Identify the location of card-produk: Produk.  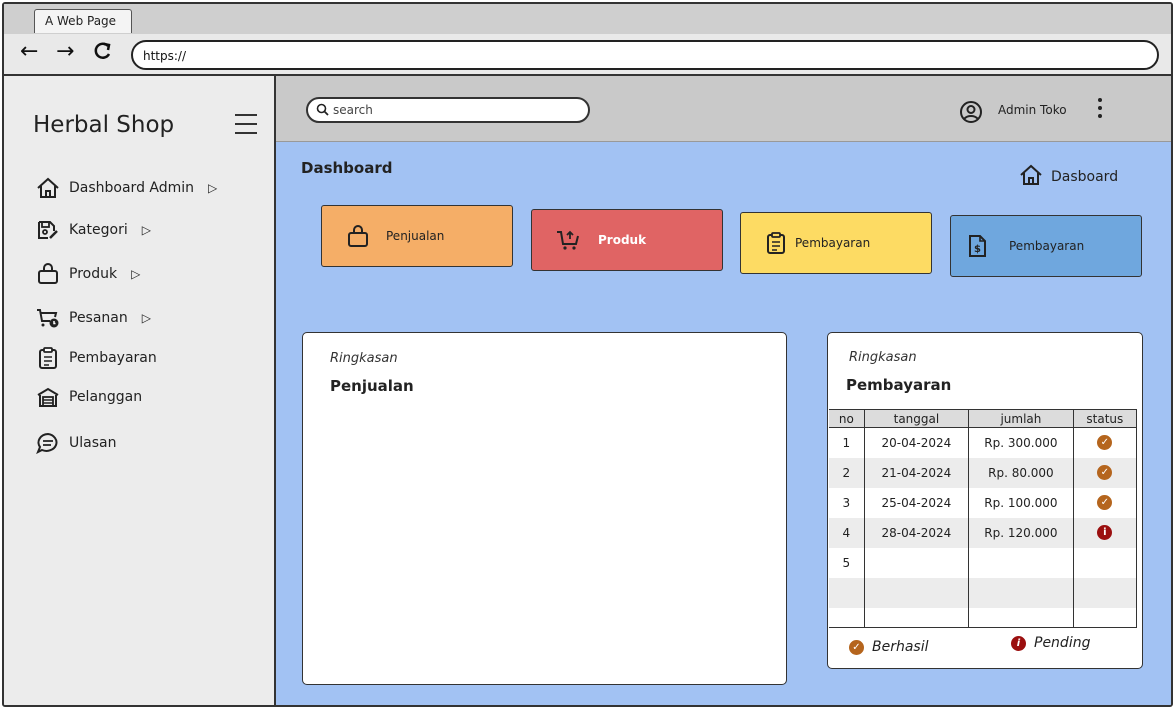
(627, 240).